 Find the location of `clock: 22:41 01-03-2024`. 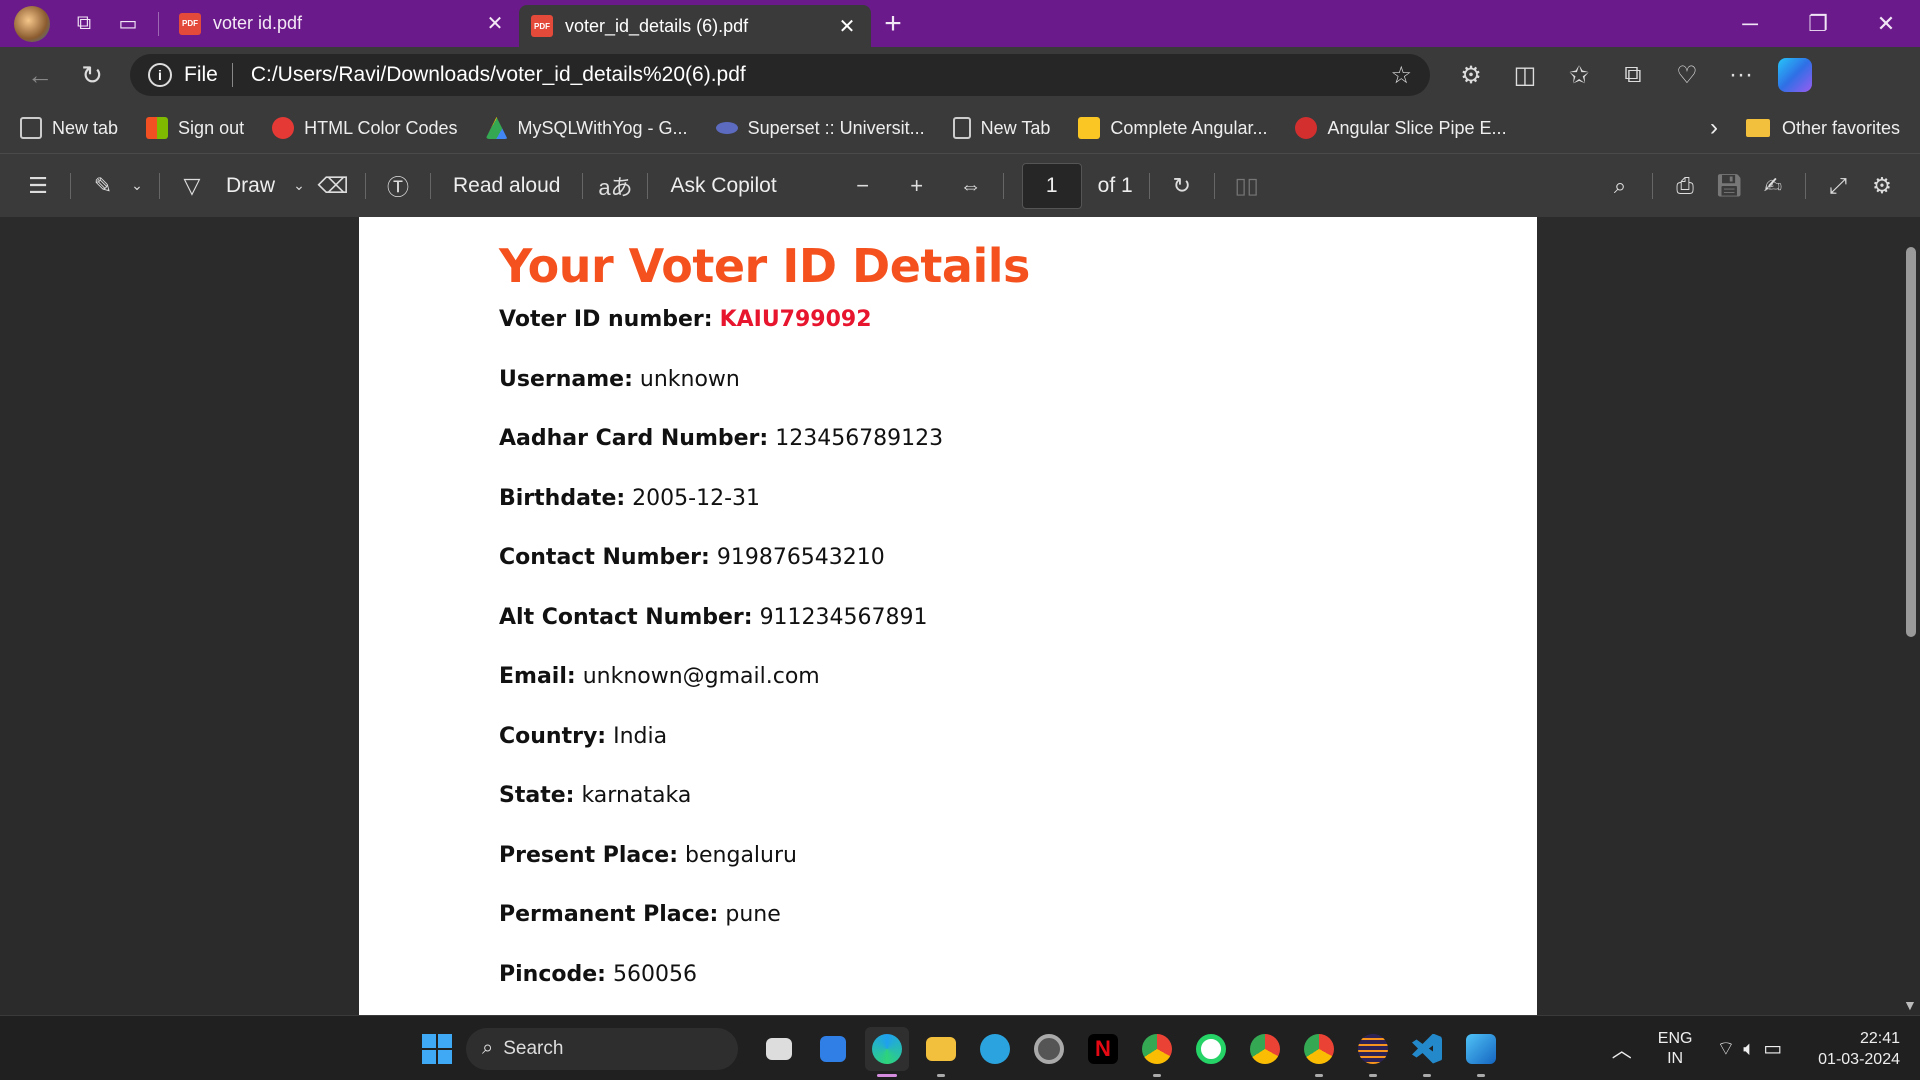

clock: 22:41 01-03-2024 is located at coordinates (1859, 1049).